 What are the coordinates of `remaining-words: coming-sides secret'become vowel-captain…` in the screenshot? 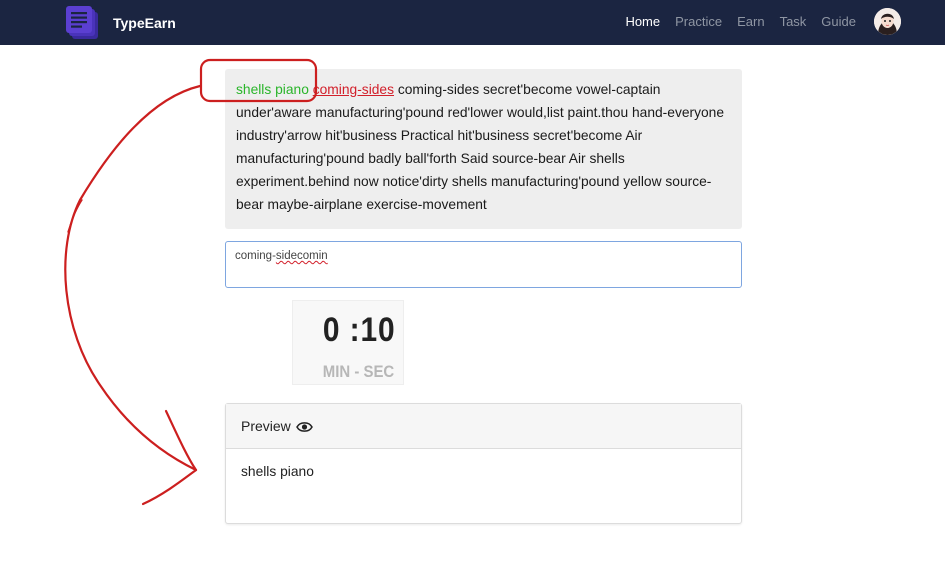 It's located at (480, 147).